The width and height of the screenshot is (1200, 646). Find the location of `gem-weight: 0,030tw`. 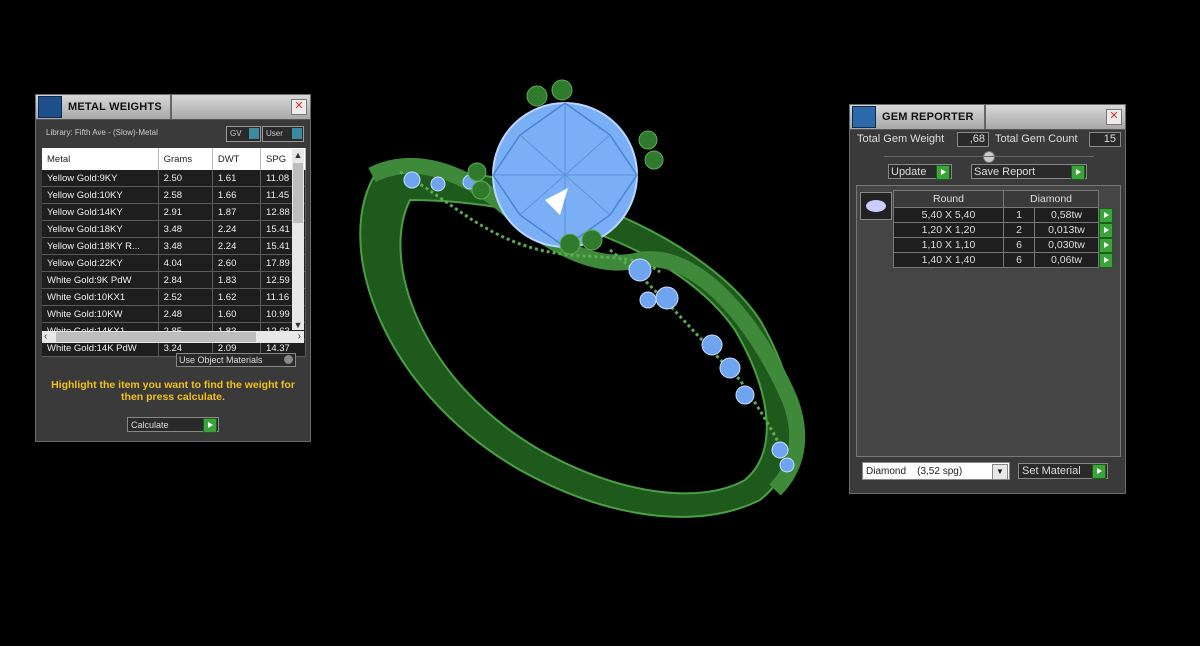

gem-weight: 0,030tw is located at coordinates (1066, 245).